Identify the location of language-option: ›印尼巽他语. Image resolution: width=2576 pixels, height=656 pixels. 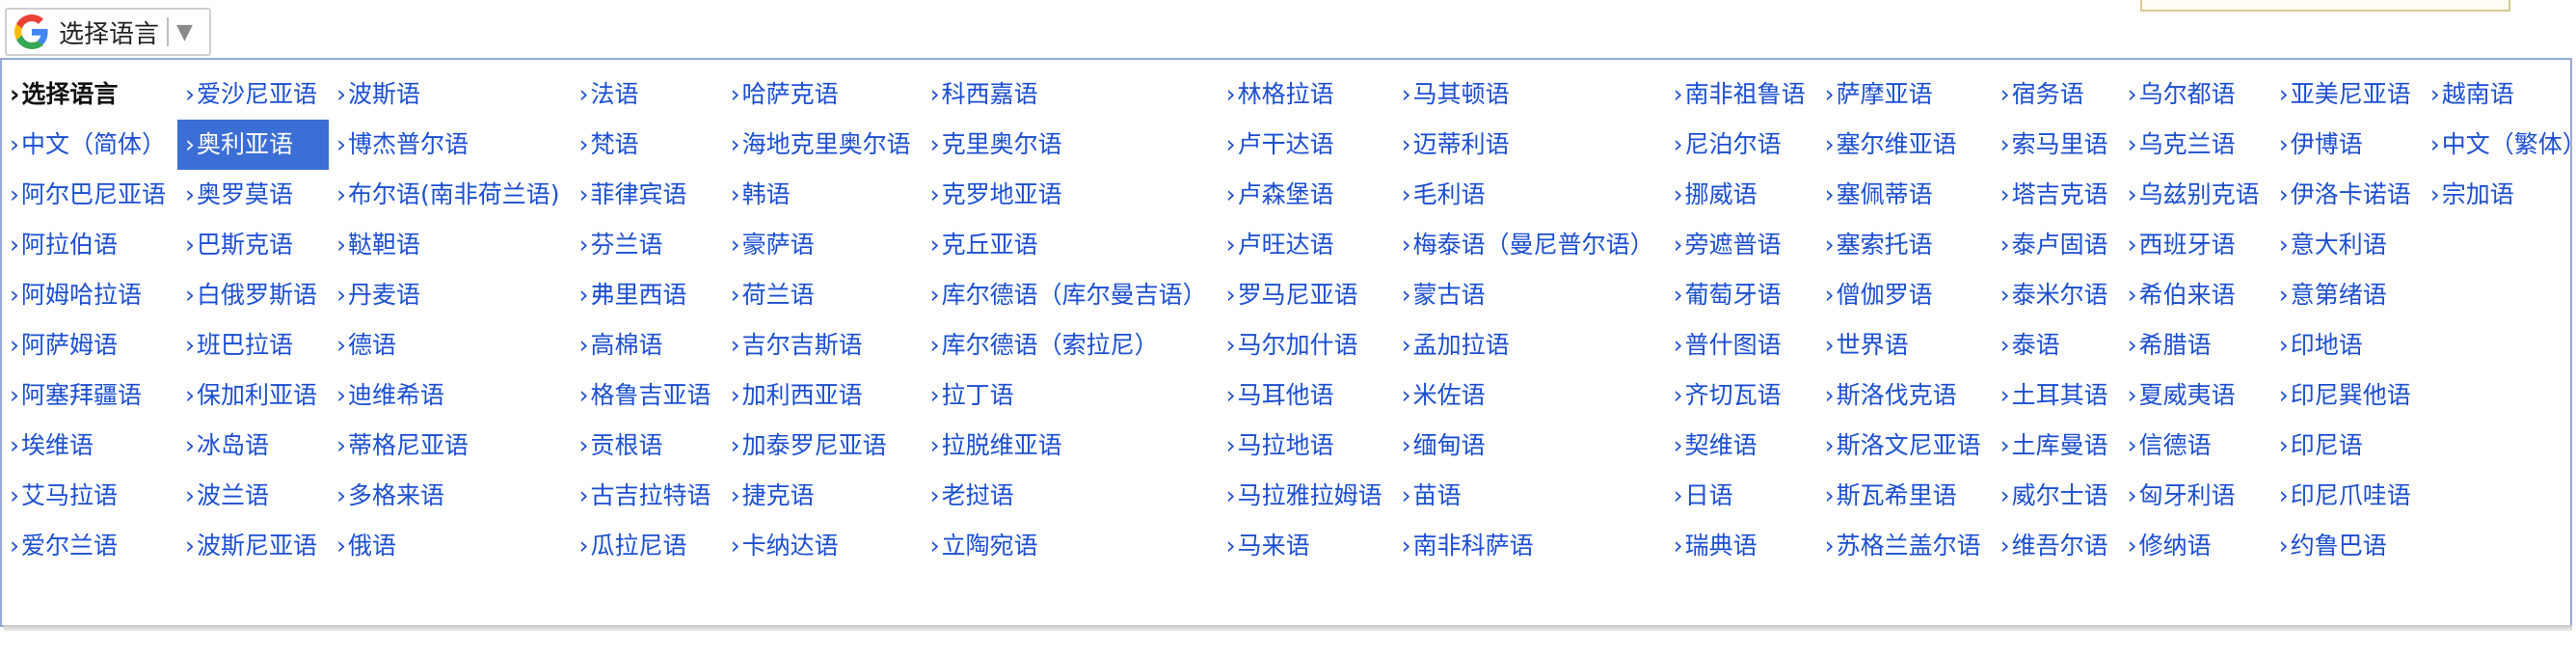
(2347, 396).